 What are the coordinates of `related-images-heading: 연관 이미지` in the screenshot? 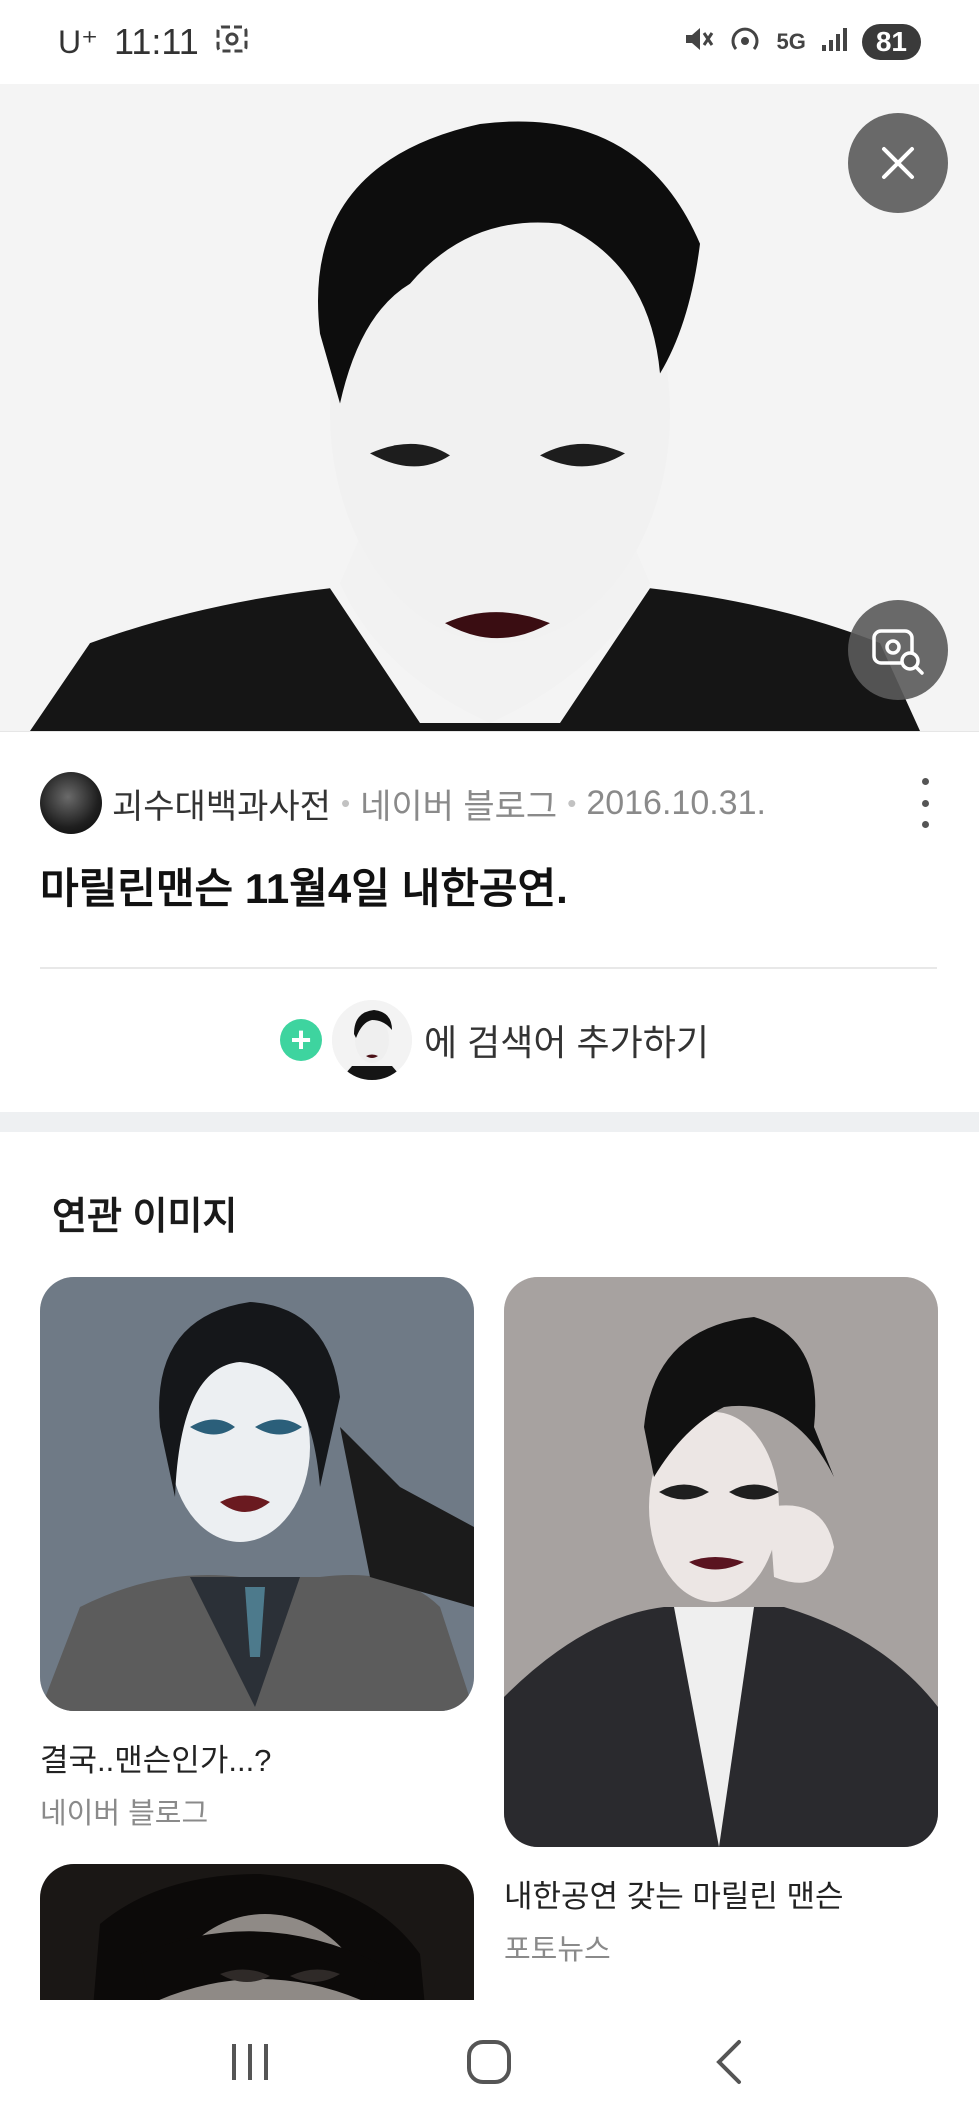 It's located at (145, 1217).